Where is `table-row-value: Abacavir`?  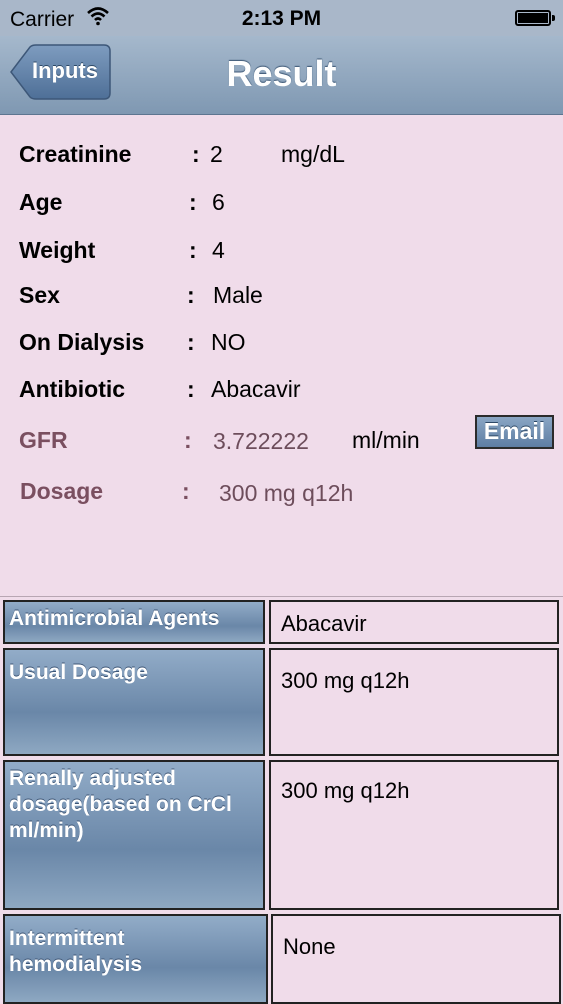
table-row-value: Abacavir is located at coordinates (414, 622).